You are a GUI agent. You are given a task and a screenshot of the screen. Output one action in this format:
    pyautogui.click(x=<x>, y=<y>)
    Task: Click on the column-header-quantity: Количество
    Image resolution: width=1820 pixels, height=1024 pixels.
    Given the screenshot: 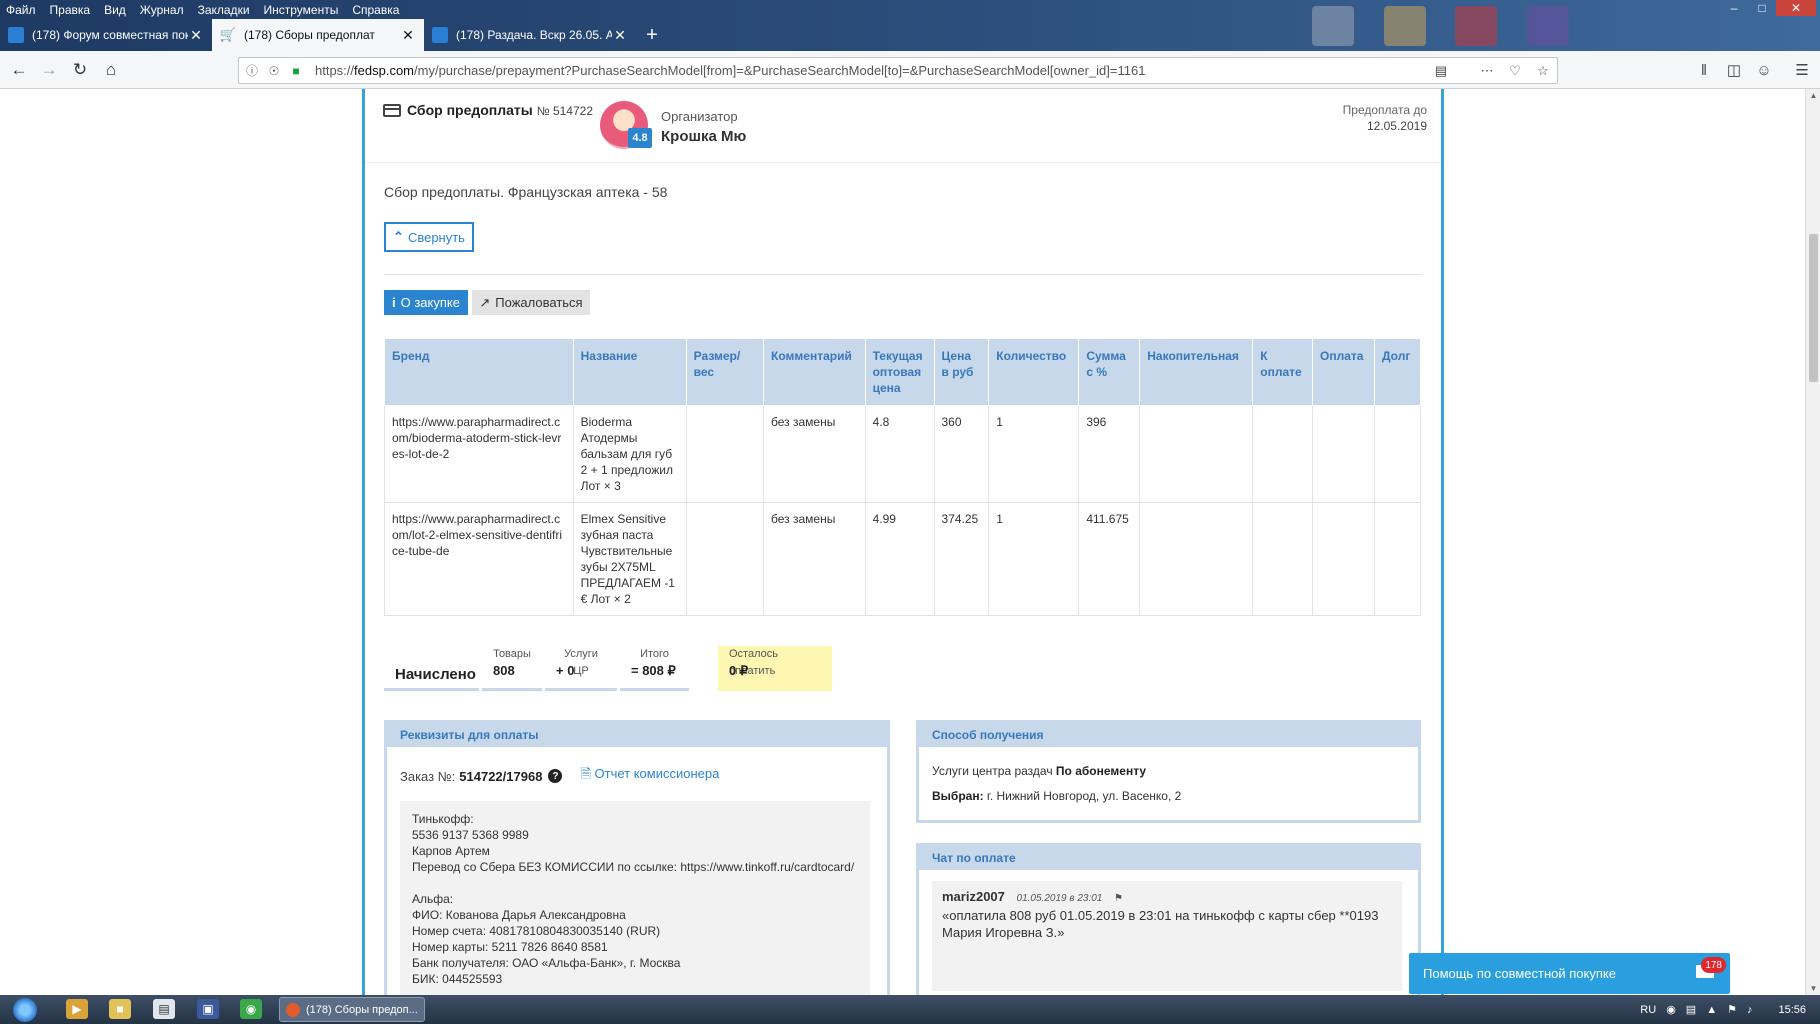 What is the action you would take?
    pyautogui.click(x=1034, y=372)
    